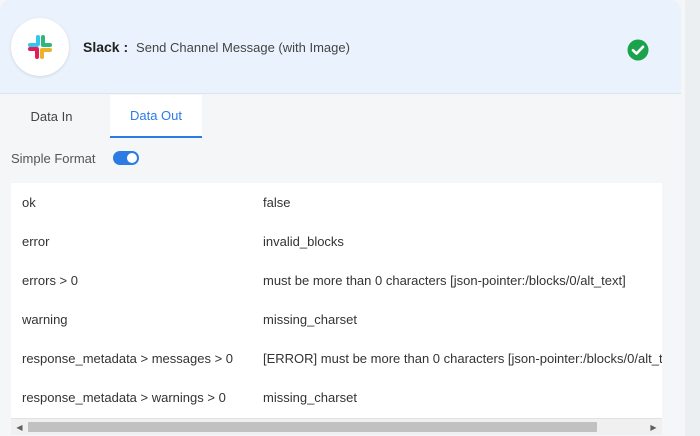  I want to click on row-key: warning, so click(45, 319).